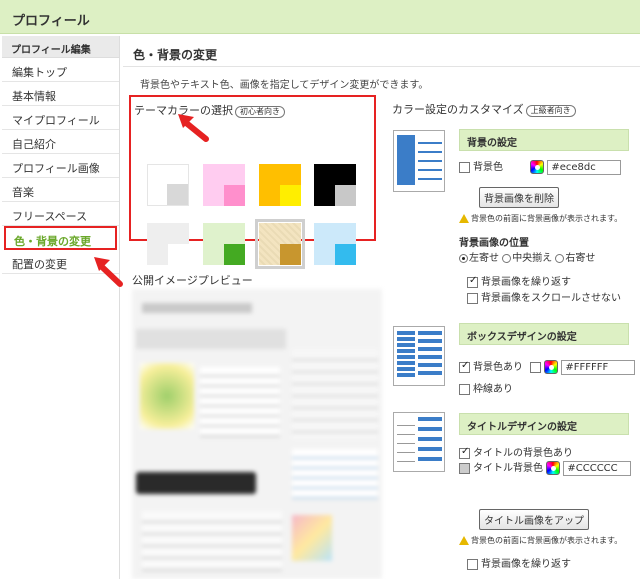 The width and height of the screenshot is (640, 579). What do you see at coordinates (464, 366) in the screenshot?
I see `box-background-checkbox` at bounding box center [464, 366].